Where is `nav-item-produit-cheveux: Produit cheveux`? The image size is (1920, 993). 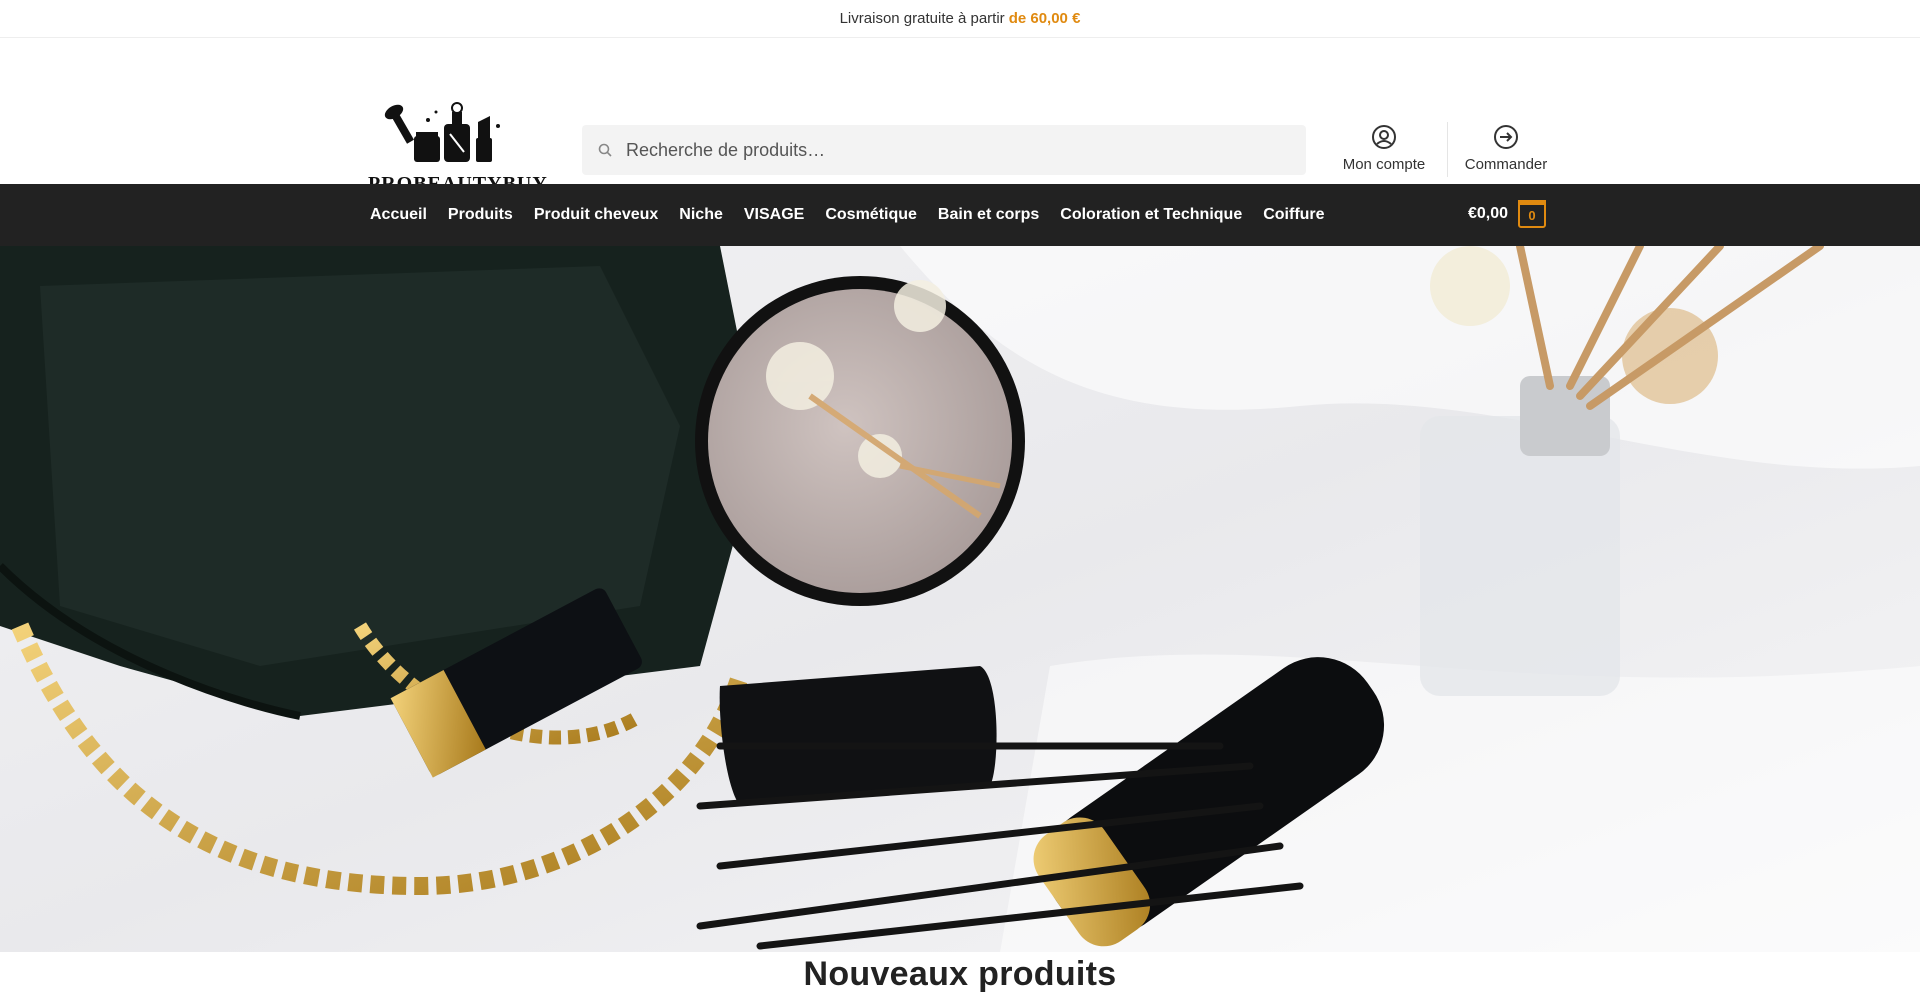 nav-item-produit-cheveux: Produit cheveux is located at coordinates (596, 215).